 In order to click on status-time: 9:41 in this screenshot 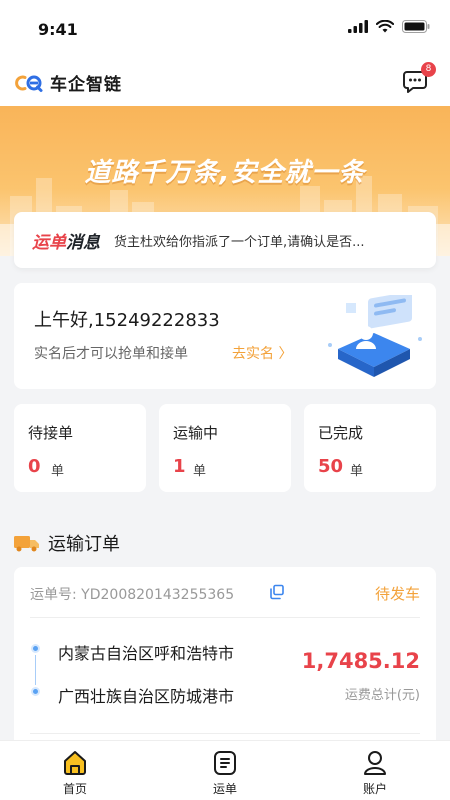, I will do `click(58, 29)`.